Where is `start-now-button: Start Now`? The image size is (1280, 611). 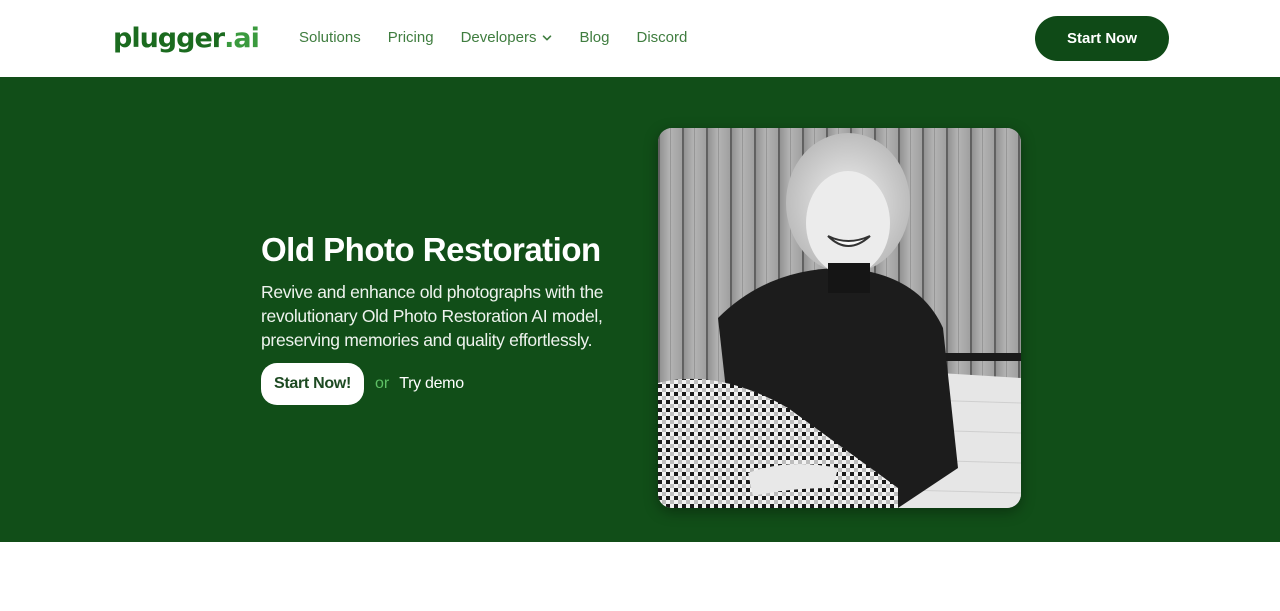
start-now-button: Start Now is located at coordinates (1102, 38).